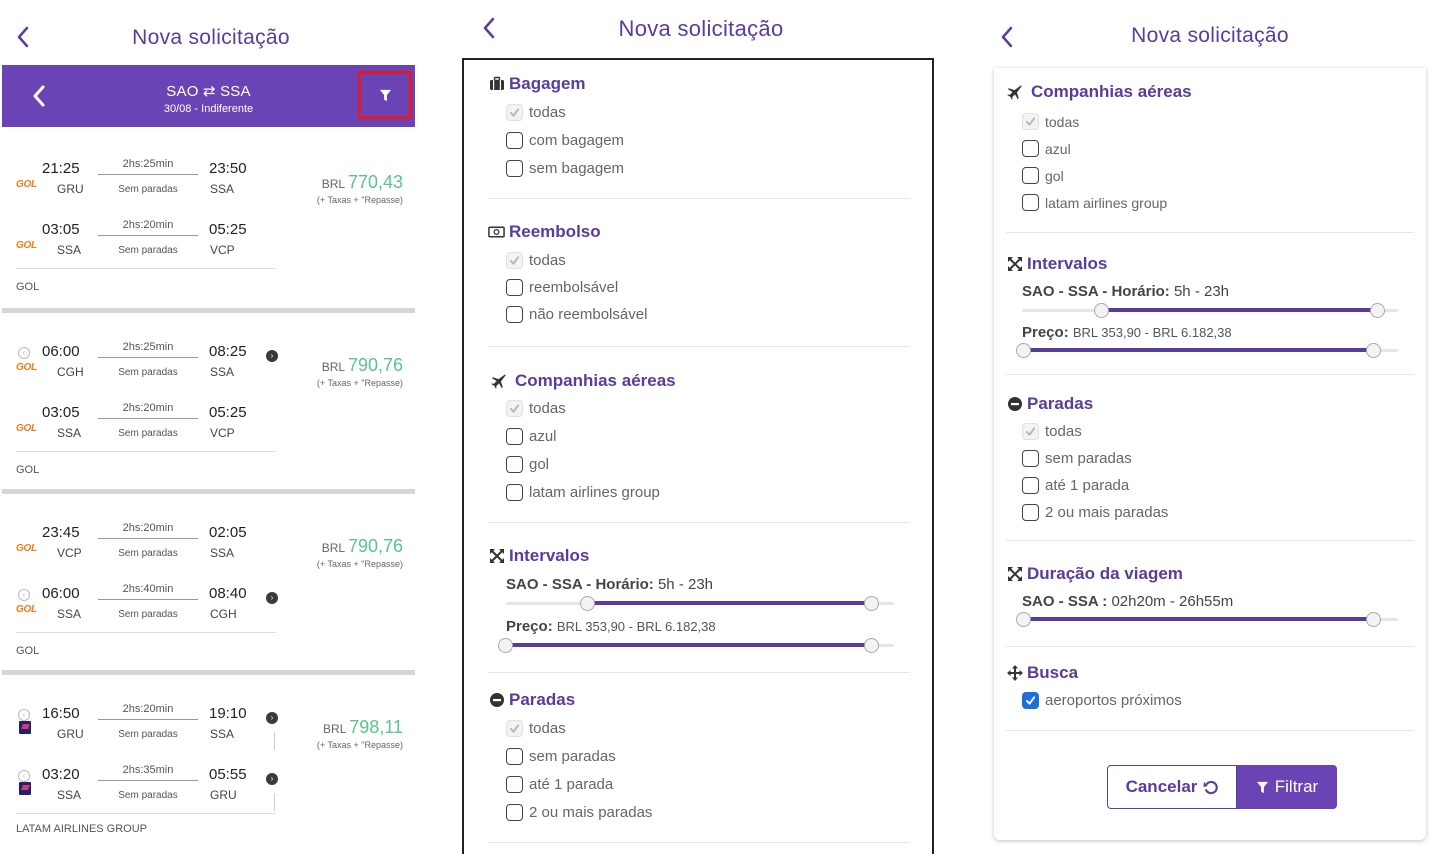 The height and width of the screenshot is (854, 1438). What do you see at coordinates (576, 314) in the screenshot?
I see `filter-option: não reembolsável` at bounding box center [576, 314].